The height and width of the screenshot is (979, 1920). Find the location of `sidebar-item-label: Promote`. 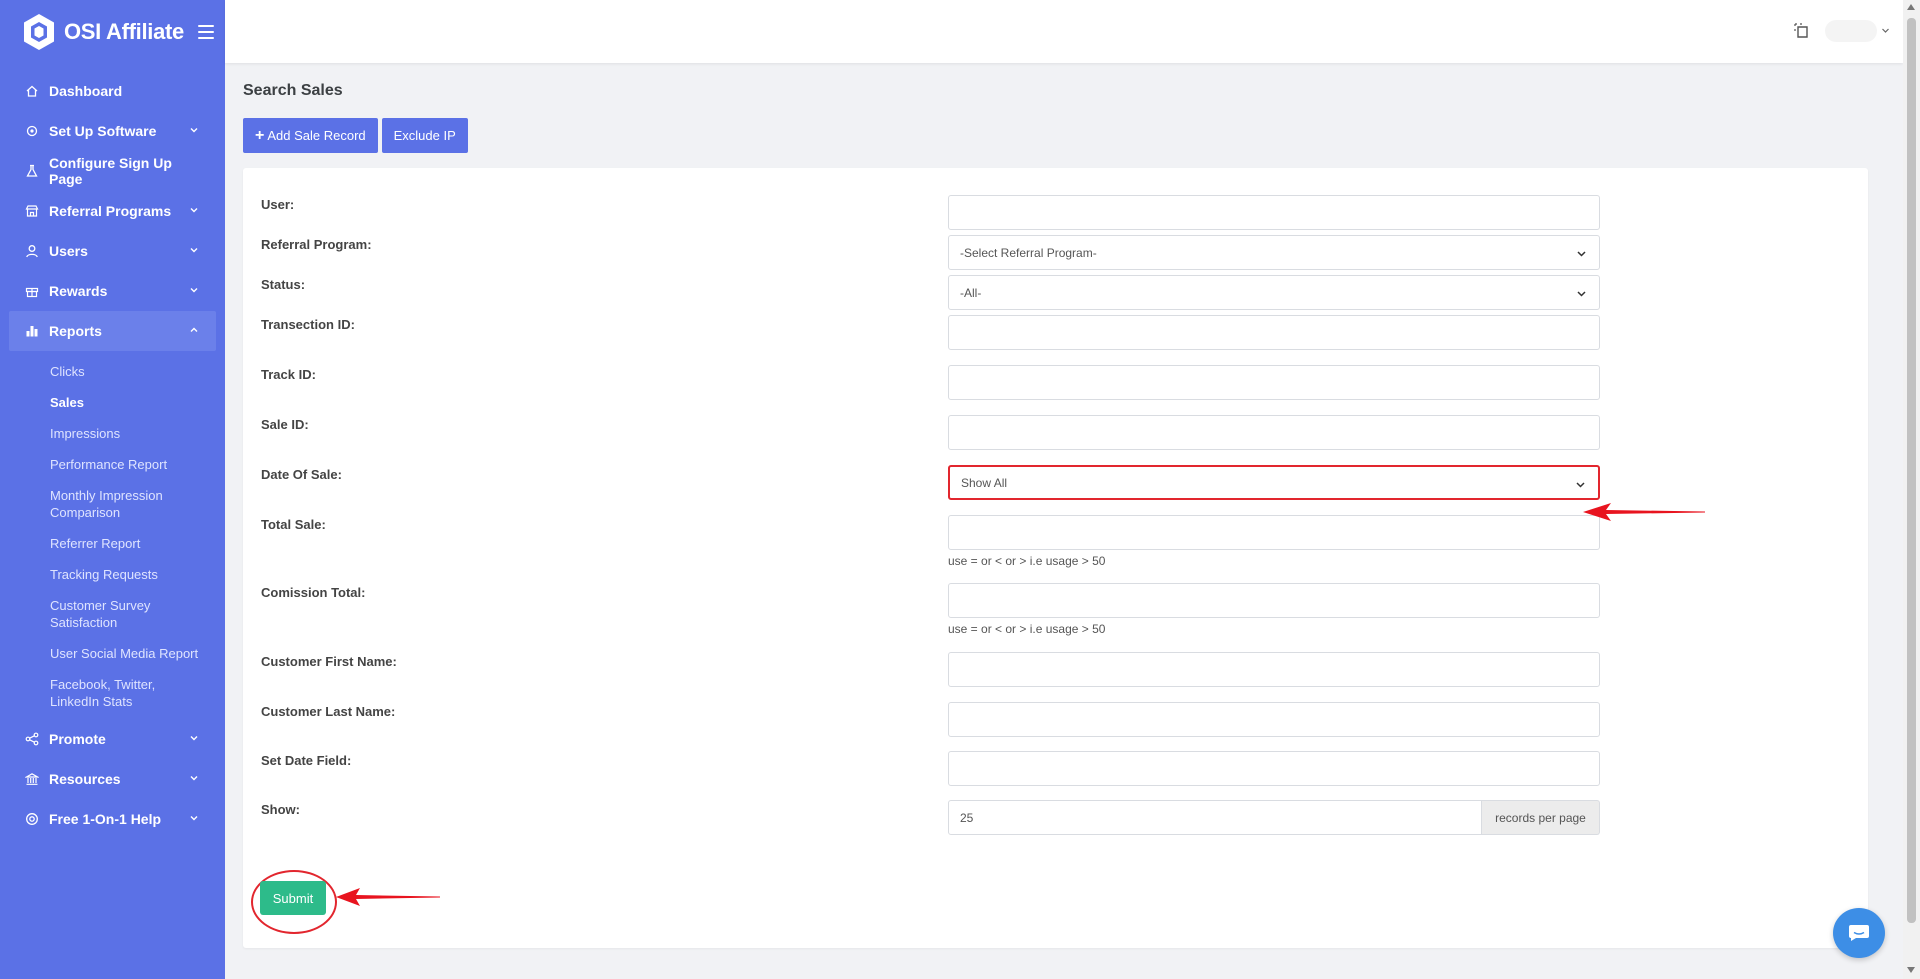

sidebar-item-label: Promote is located at coordinates (77, 739).